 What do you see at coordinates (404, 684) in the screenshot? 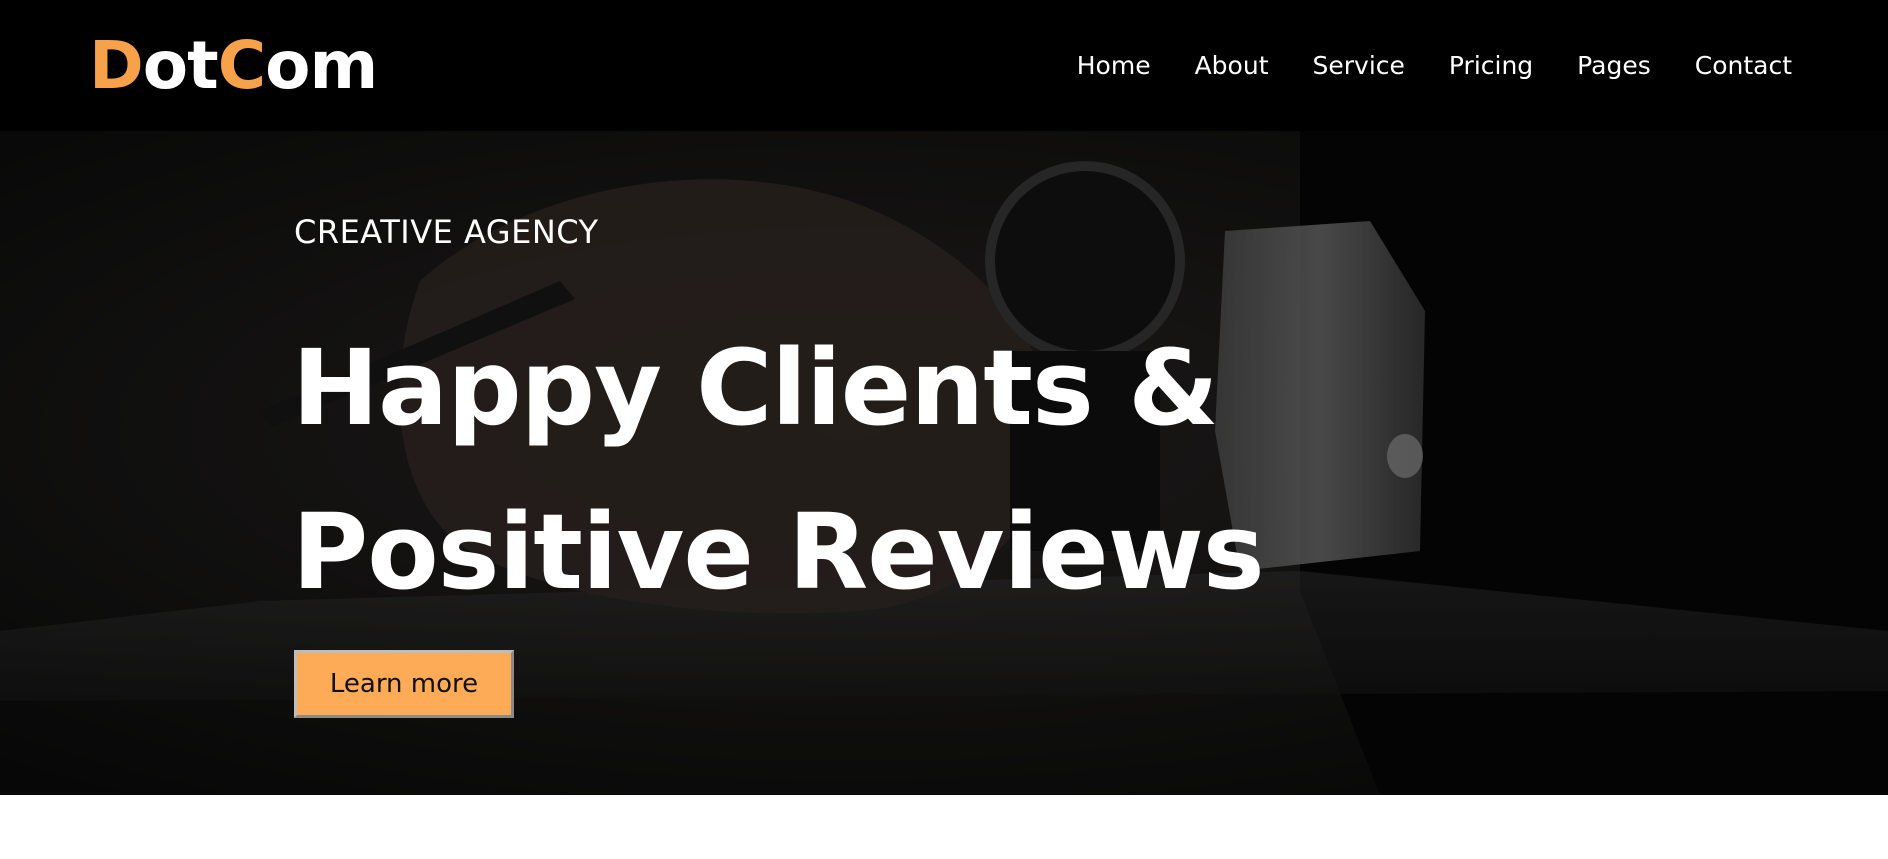
I see `learn-more-button: Learn more` at bounding box center [404, 684].